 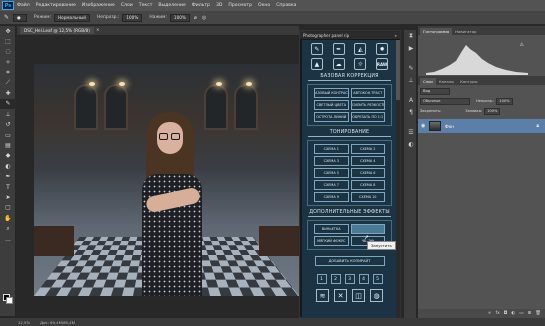 What do you see at coordinates (331, 149) in the screenshot?
I see `scheme-1-button: СХЕМА 1` at bounding box center [331, 149].